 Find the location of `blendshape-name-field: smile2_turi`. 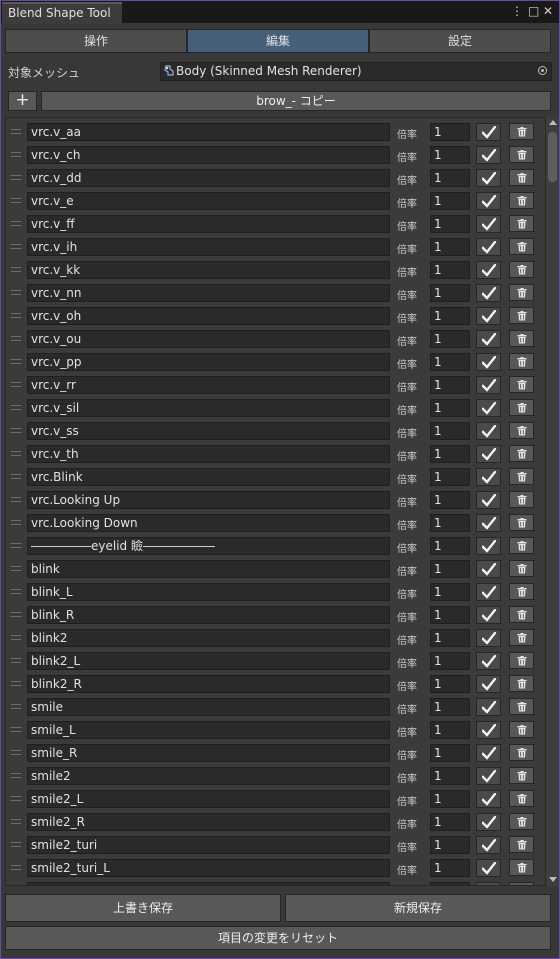

blendshape-name-field: smile2_turi is located at coordinates (208, 845).